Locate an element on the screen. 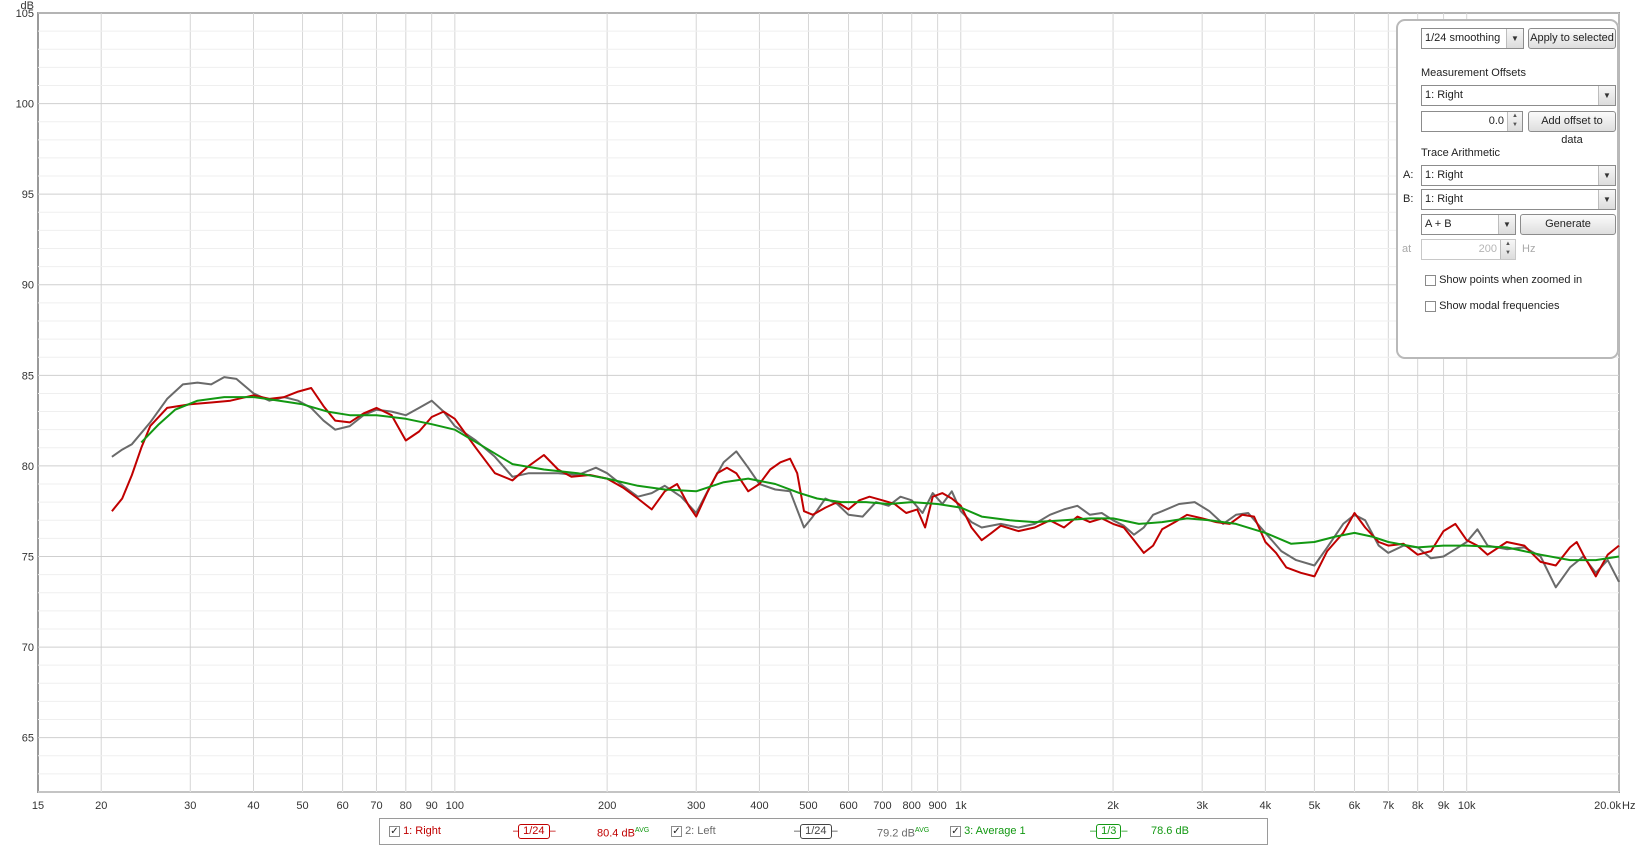  x-tick-label: 90 is located at coordinates (432, 806).